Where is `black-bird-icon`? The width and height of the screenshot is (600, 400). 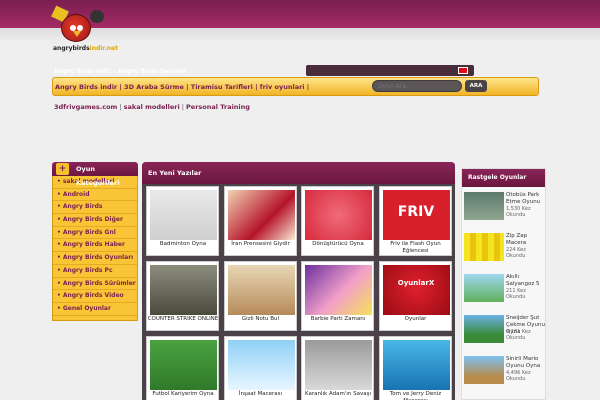
black-bird-icon is located at coordinates (97, 16).